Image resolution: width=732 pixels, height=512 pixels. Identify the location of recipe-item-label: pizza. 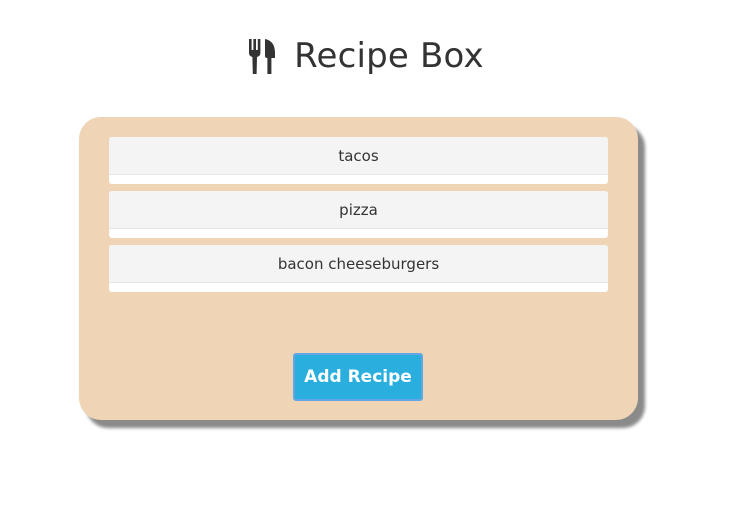
(358, 210).